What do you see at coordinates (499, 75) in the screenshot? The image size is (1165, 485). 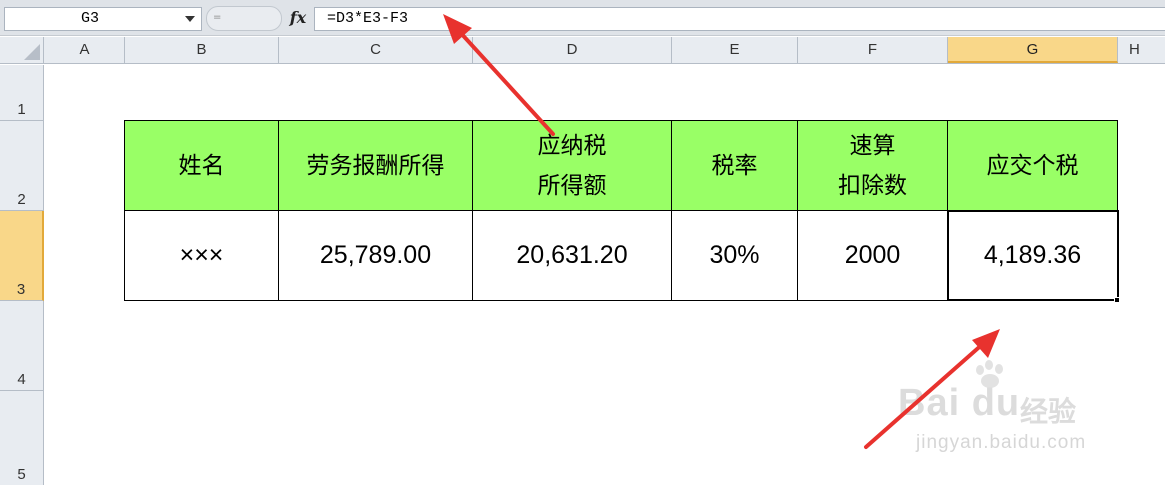 I see `arrow-to-formula` at bounding box center [499, 75].